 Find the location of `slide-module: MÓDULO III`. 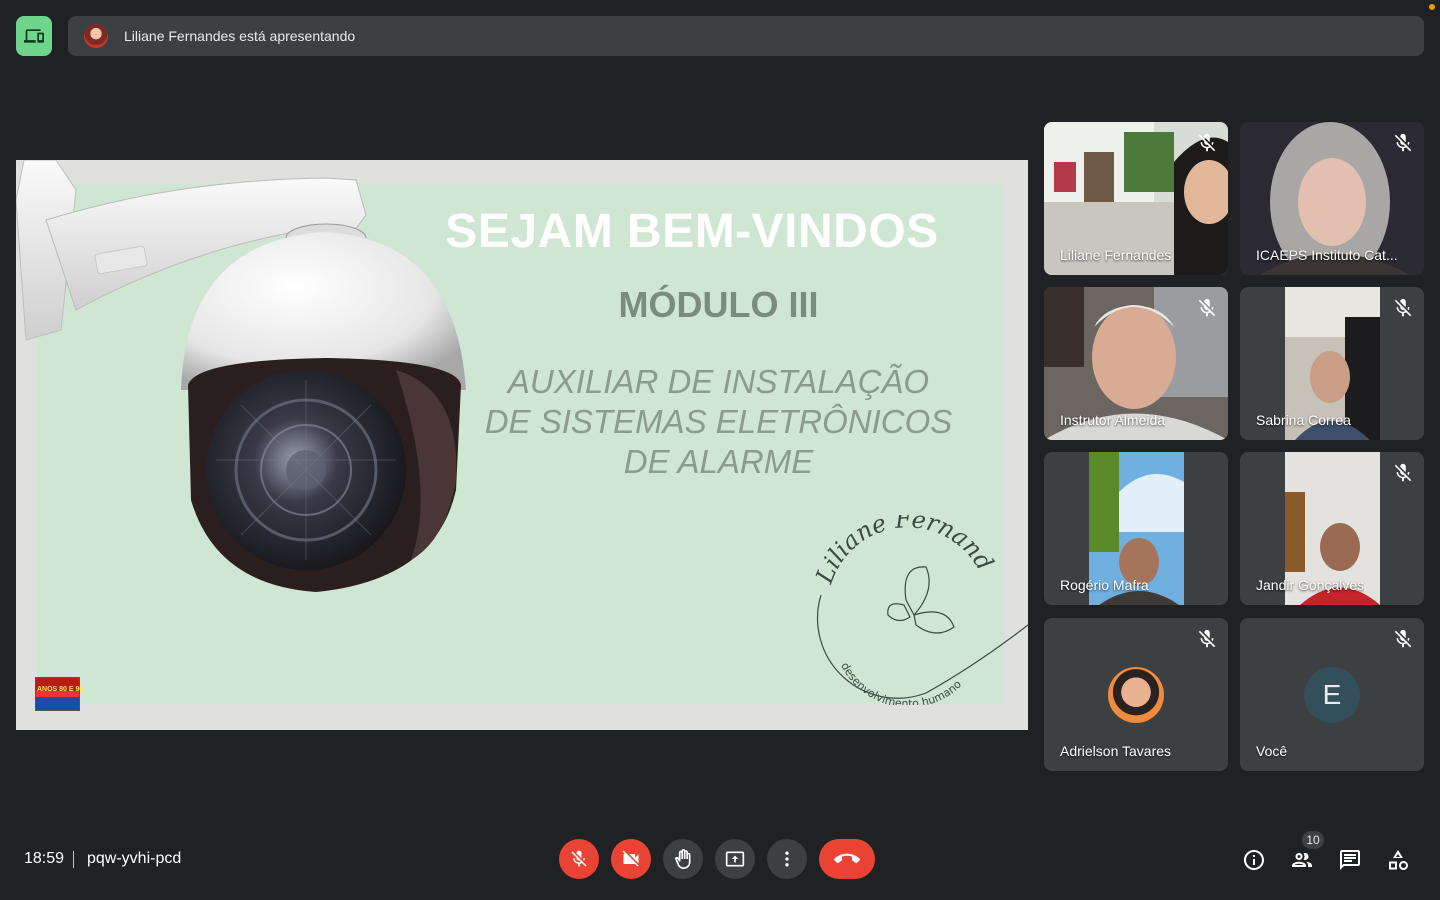

slide-module: MÓDULO III is located at coordinates (718, 304).